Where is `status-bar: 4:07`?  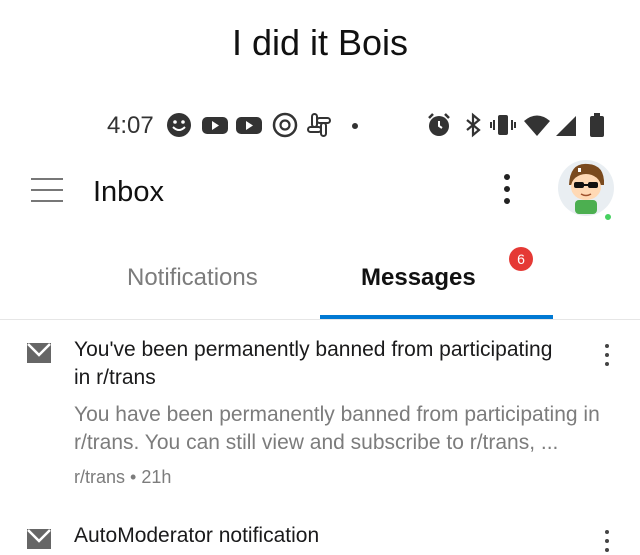 status-bar: 4:07 is located at coordinates (320, 126).